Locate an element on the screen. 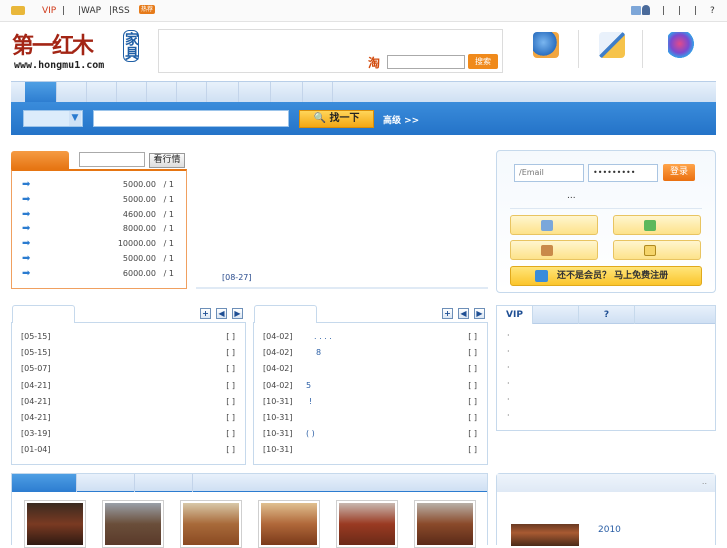 Image resolution: width=727 pixels, height=548 pixels. mail-icon is located at coordinates (636, 10).